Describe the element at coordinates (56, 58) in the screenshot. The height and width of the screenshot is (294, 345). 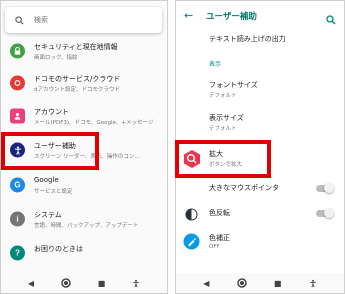
I see `settings-item-subtitle: 画面ロック、指紋` at that location.